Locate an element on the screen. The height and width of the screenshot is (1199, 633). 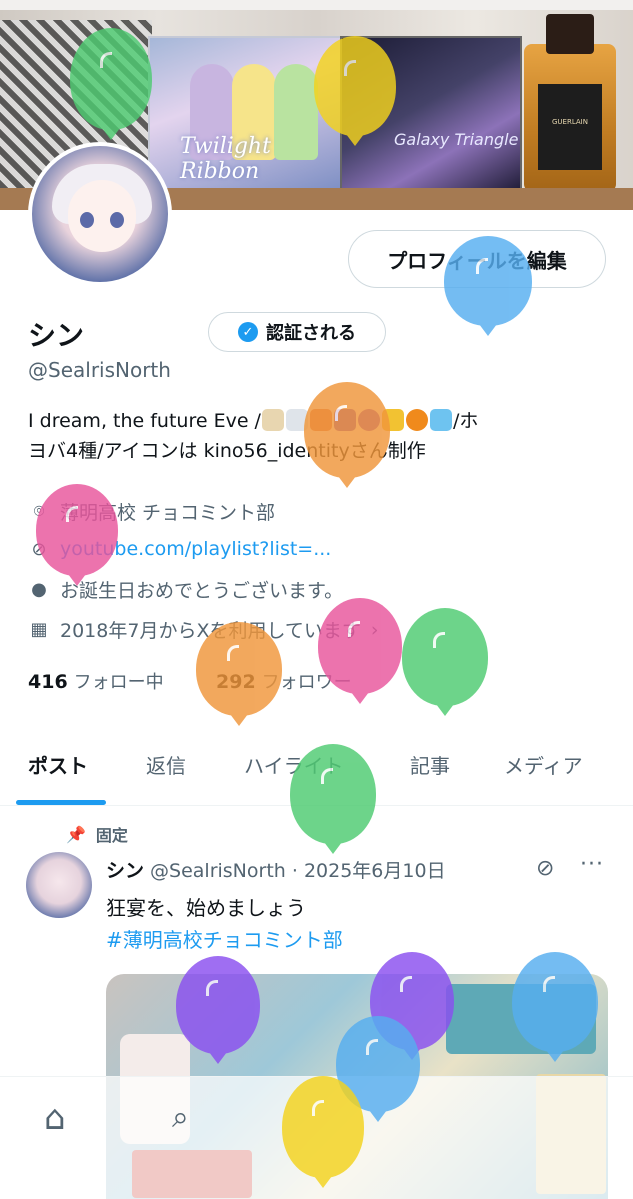
tab-replies: 返信 is located at coordinates (166, 764).